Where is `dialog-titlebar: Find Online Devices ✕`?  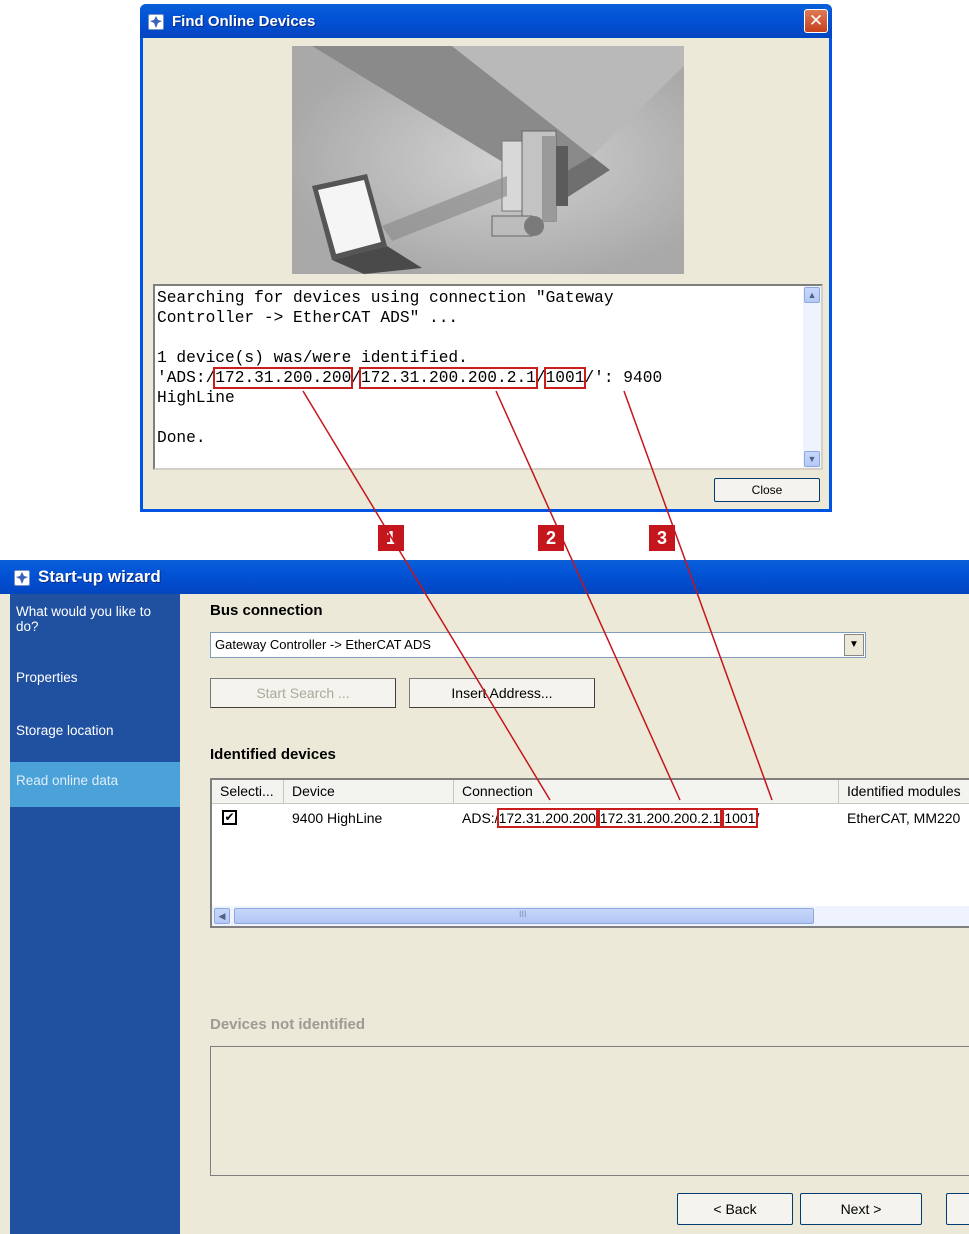
dialog-titlebar: Find Online Devices ✕ is located at coordinates (486, 21).